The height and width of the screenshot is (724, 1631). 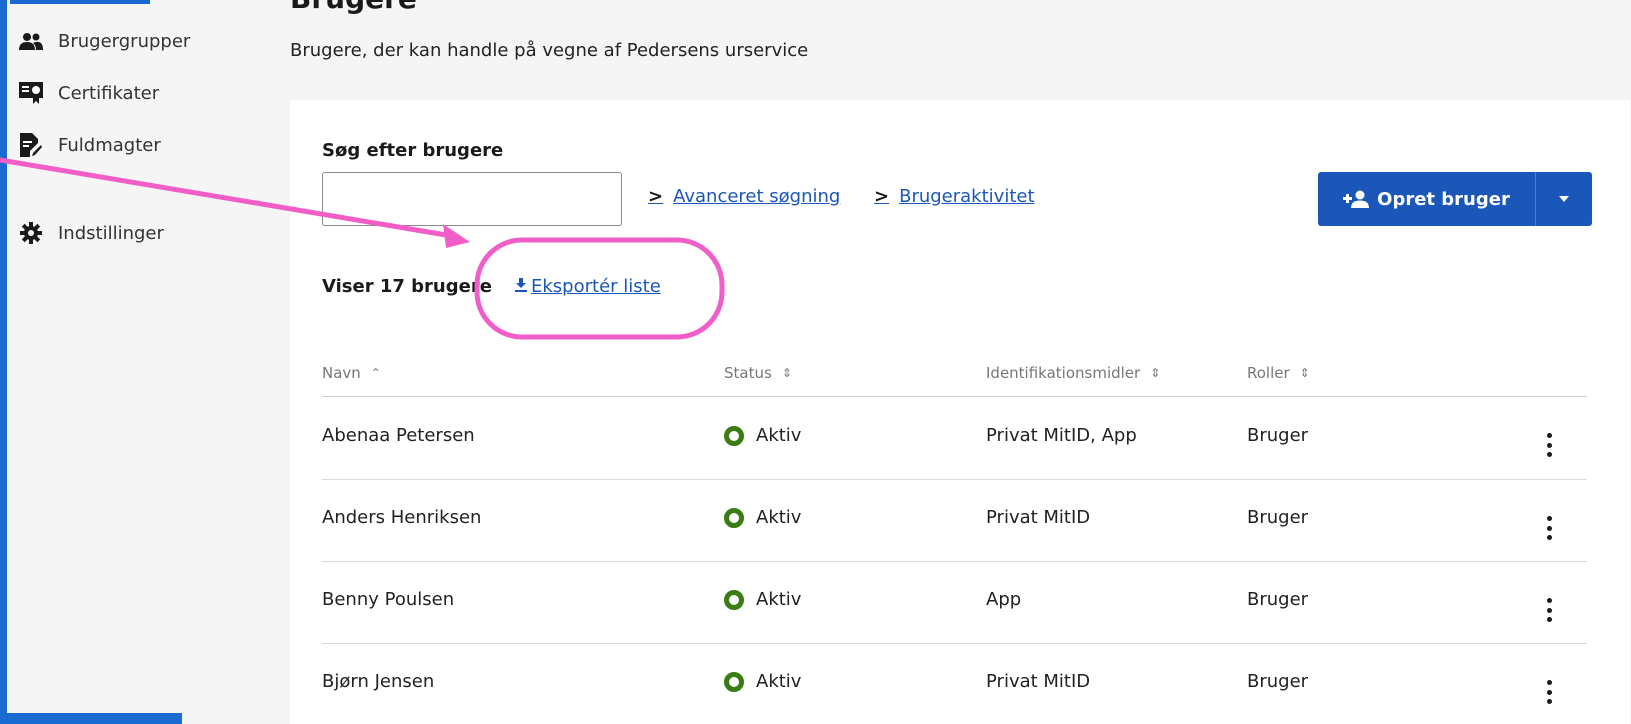 I want to click on create-user-dropdown-button, so click(x=1564, y=199).